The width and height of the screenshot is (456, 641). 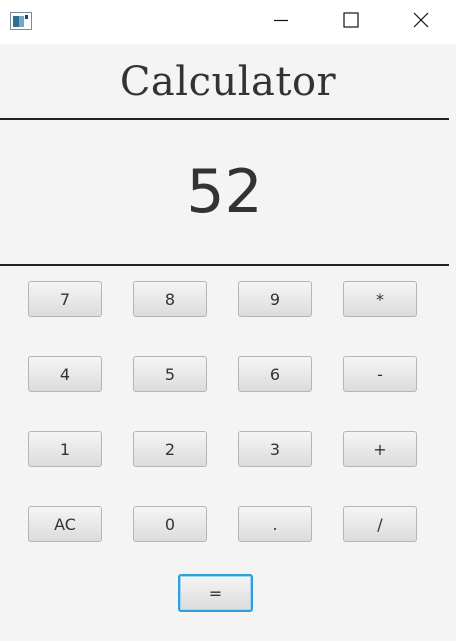 I want to click on maximize-icon, so click(x=351, y=22).